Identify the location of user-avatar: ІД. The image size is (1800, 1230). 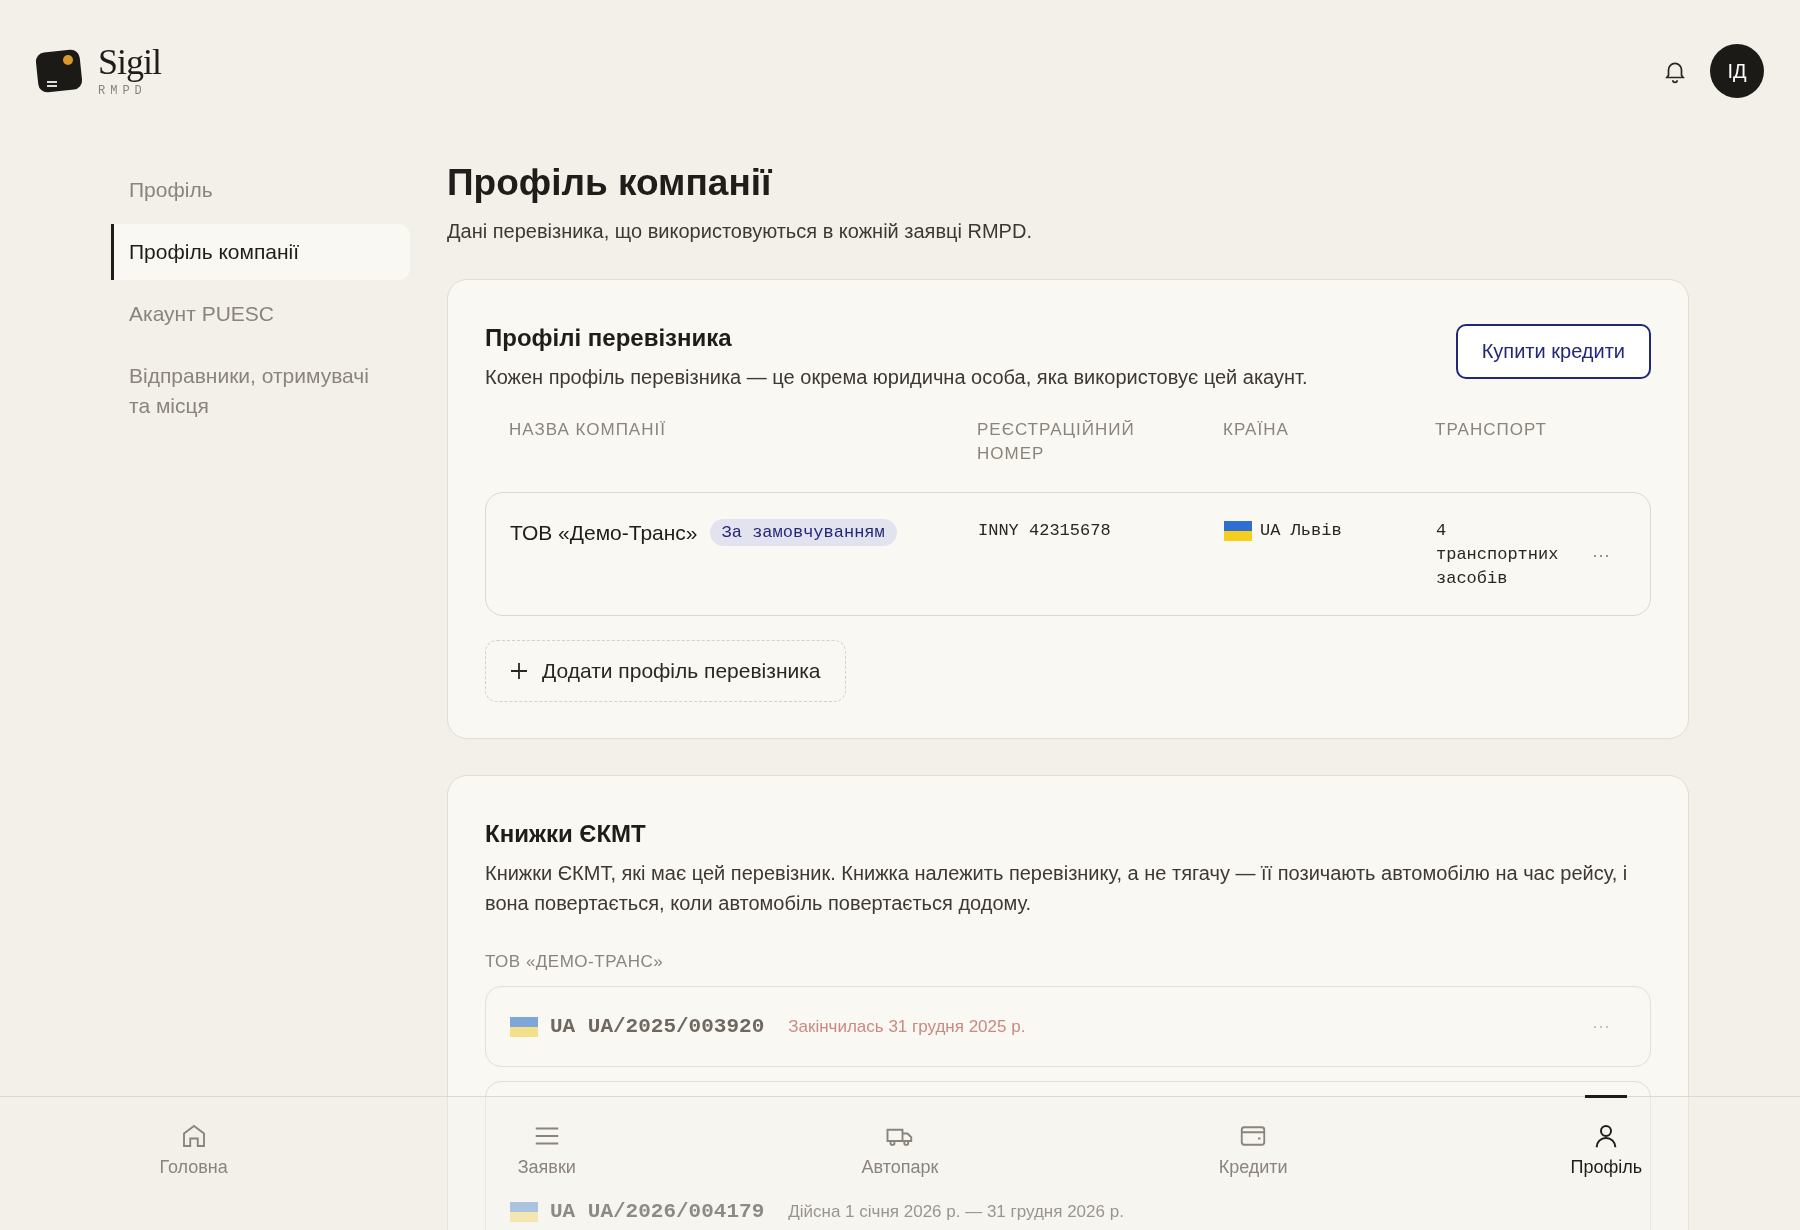
(1737, 71).